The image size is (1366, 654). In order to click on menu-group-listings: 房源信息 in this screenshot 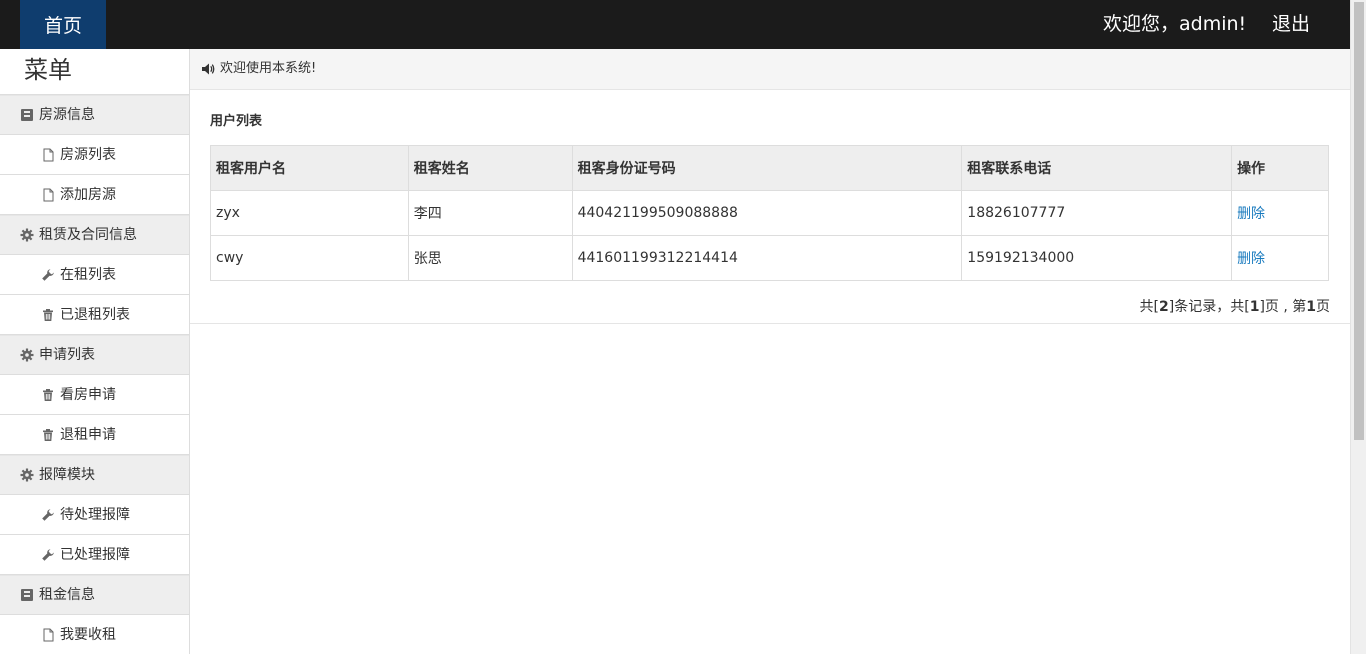, I will do `click(94, 115)`.